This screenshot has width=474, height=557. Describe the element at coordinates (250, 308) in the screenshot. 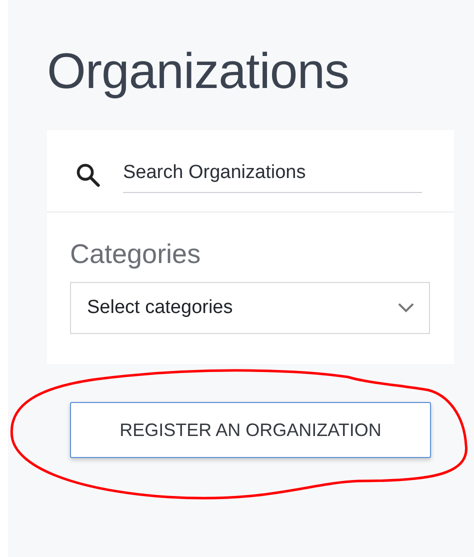

I see `categories-dropdown: Select categories` at that location.